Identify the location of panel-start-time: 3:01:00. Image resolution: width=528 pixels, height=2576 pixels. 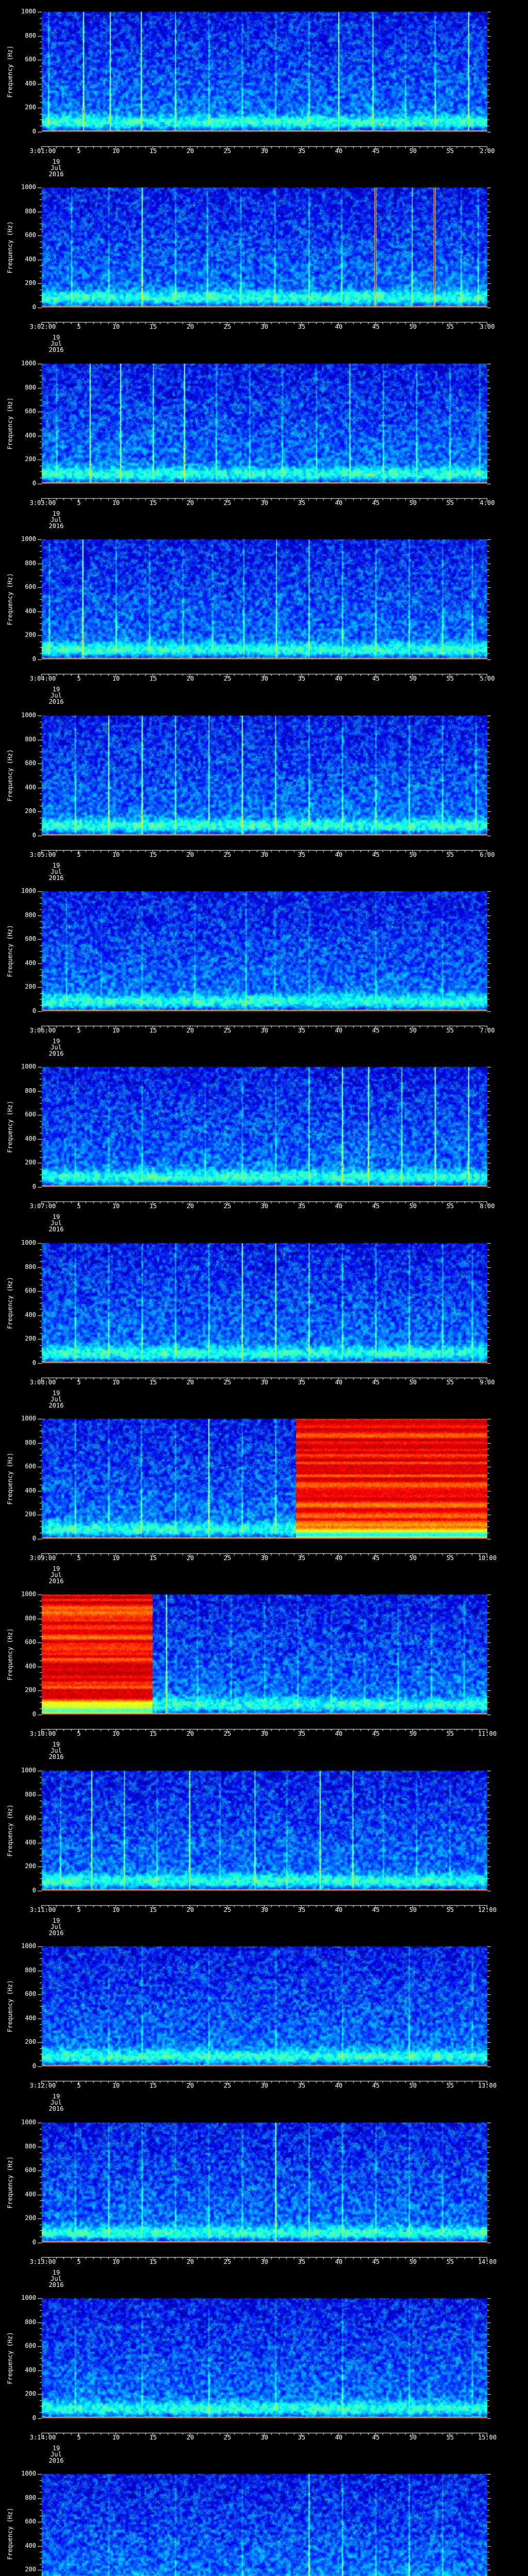
(42, 151).